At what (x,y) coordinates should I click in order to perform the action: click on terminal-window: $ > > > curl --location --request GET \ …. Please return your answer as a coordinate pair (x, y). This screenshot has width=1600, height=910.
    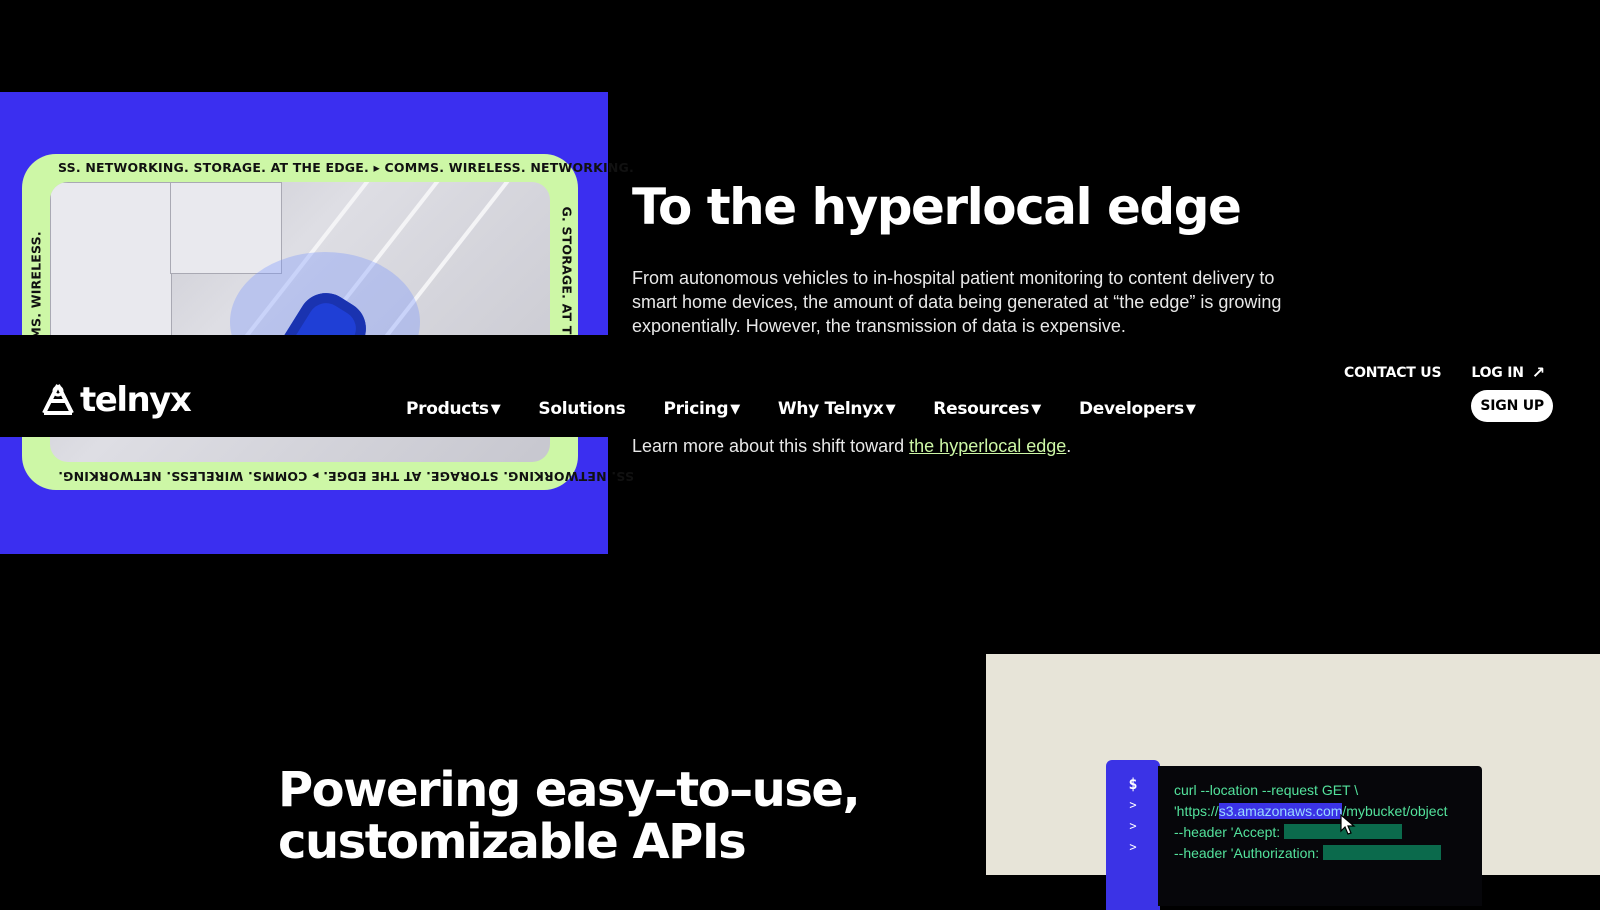
    Looking at the image, I should click on (1294, 835).